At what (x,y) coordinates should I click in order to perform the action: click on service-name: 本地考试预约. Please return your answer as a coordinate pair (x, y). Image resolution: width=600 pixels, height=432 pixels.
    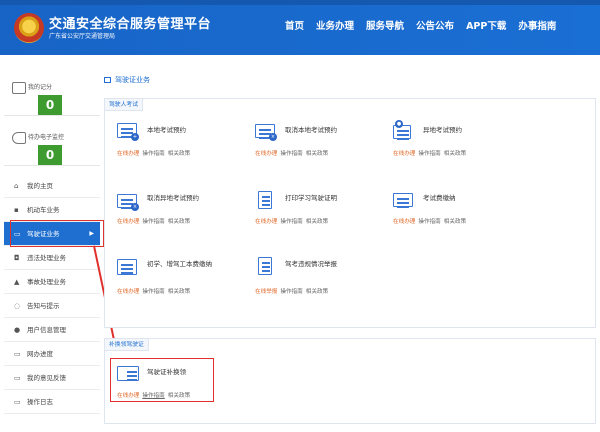
    Looking at the image, I should click on (193, 130).